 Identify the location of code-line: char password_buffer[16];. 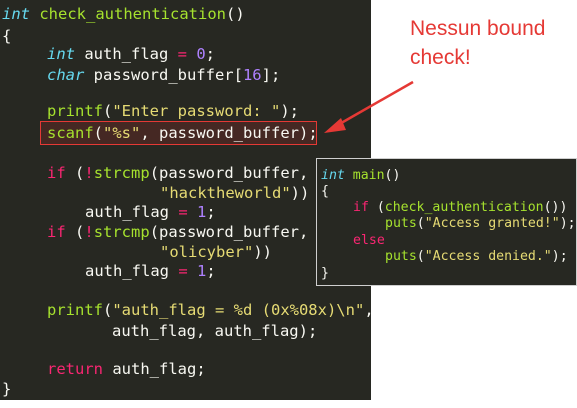
(164, 75).